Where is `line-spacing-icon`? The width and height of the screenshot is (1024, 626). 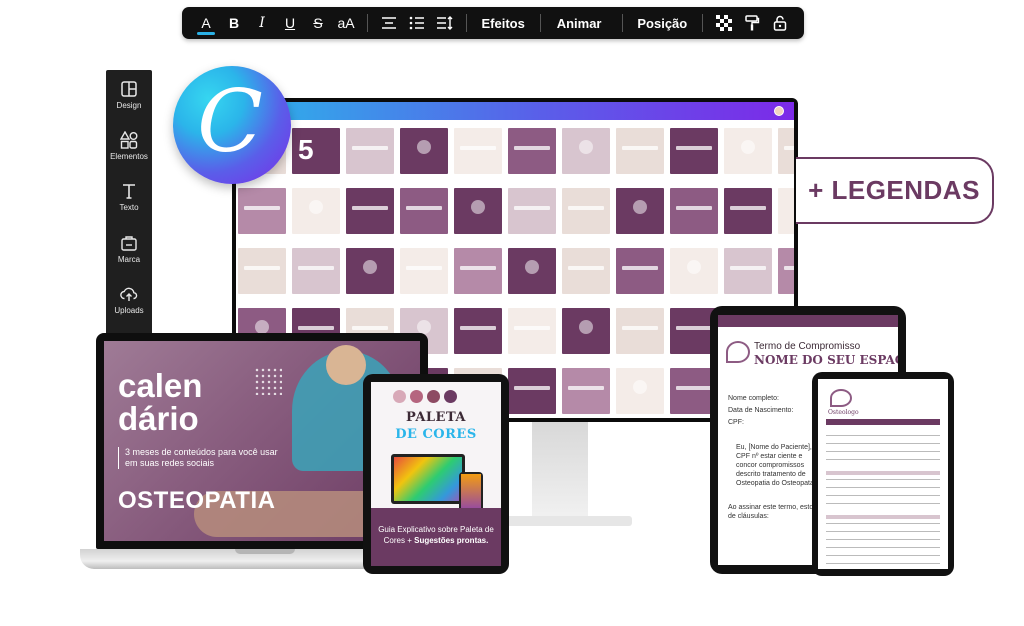
line-spacing-icon is located at coordinates (445, 23).